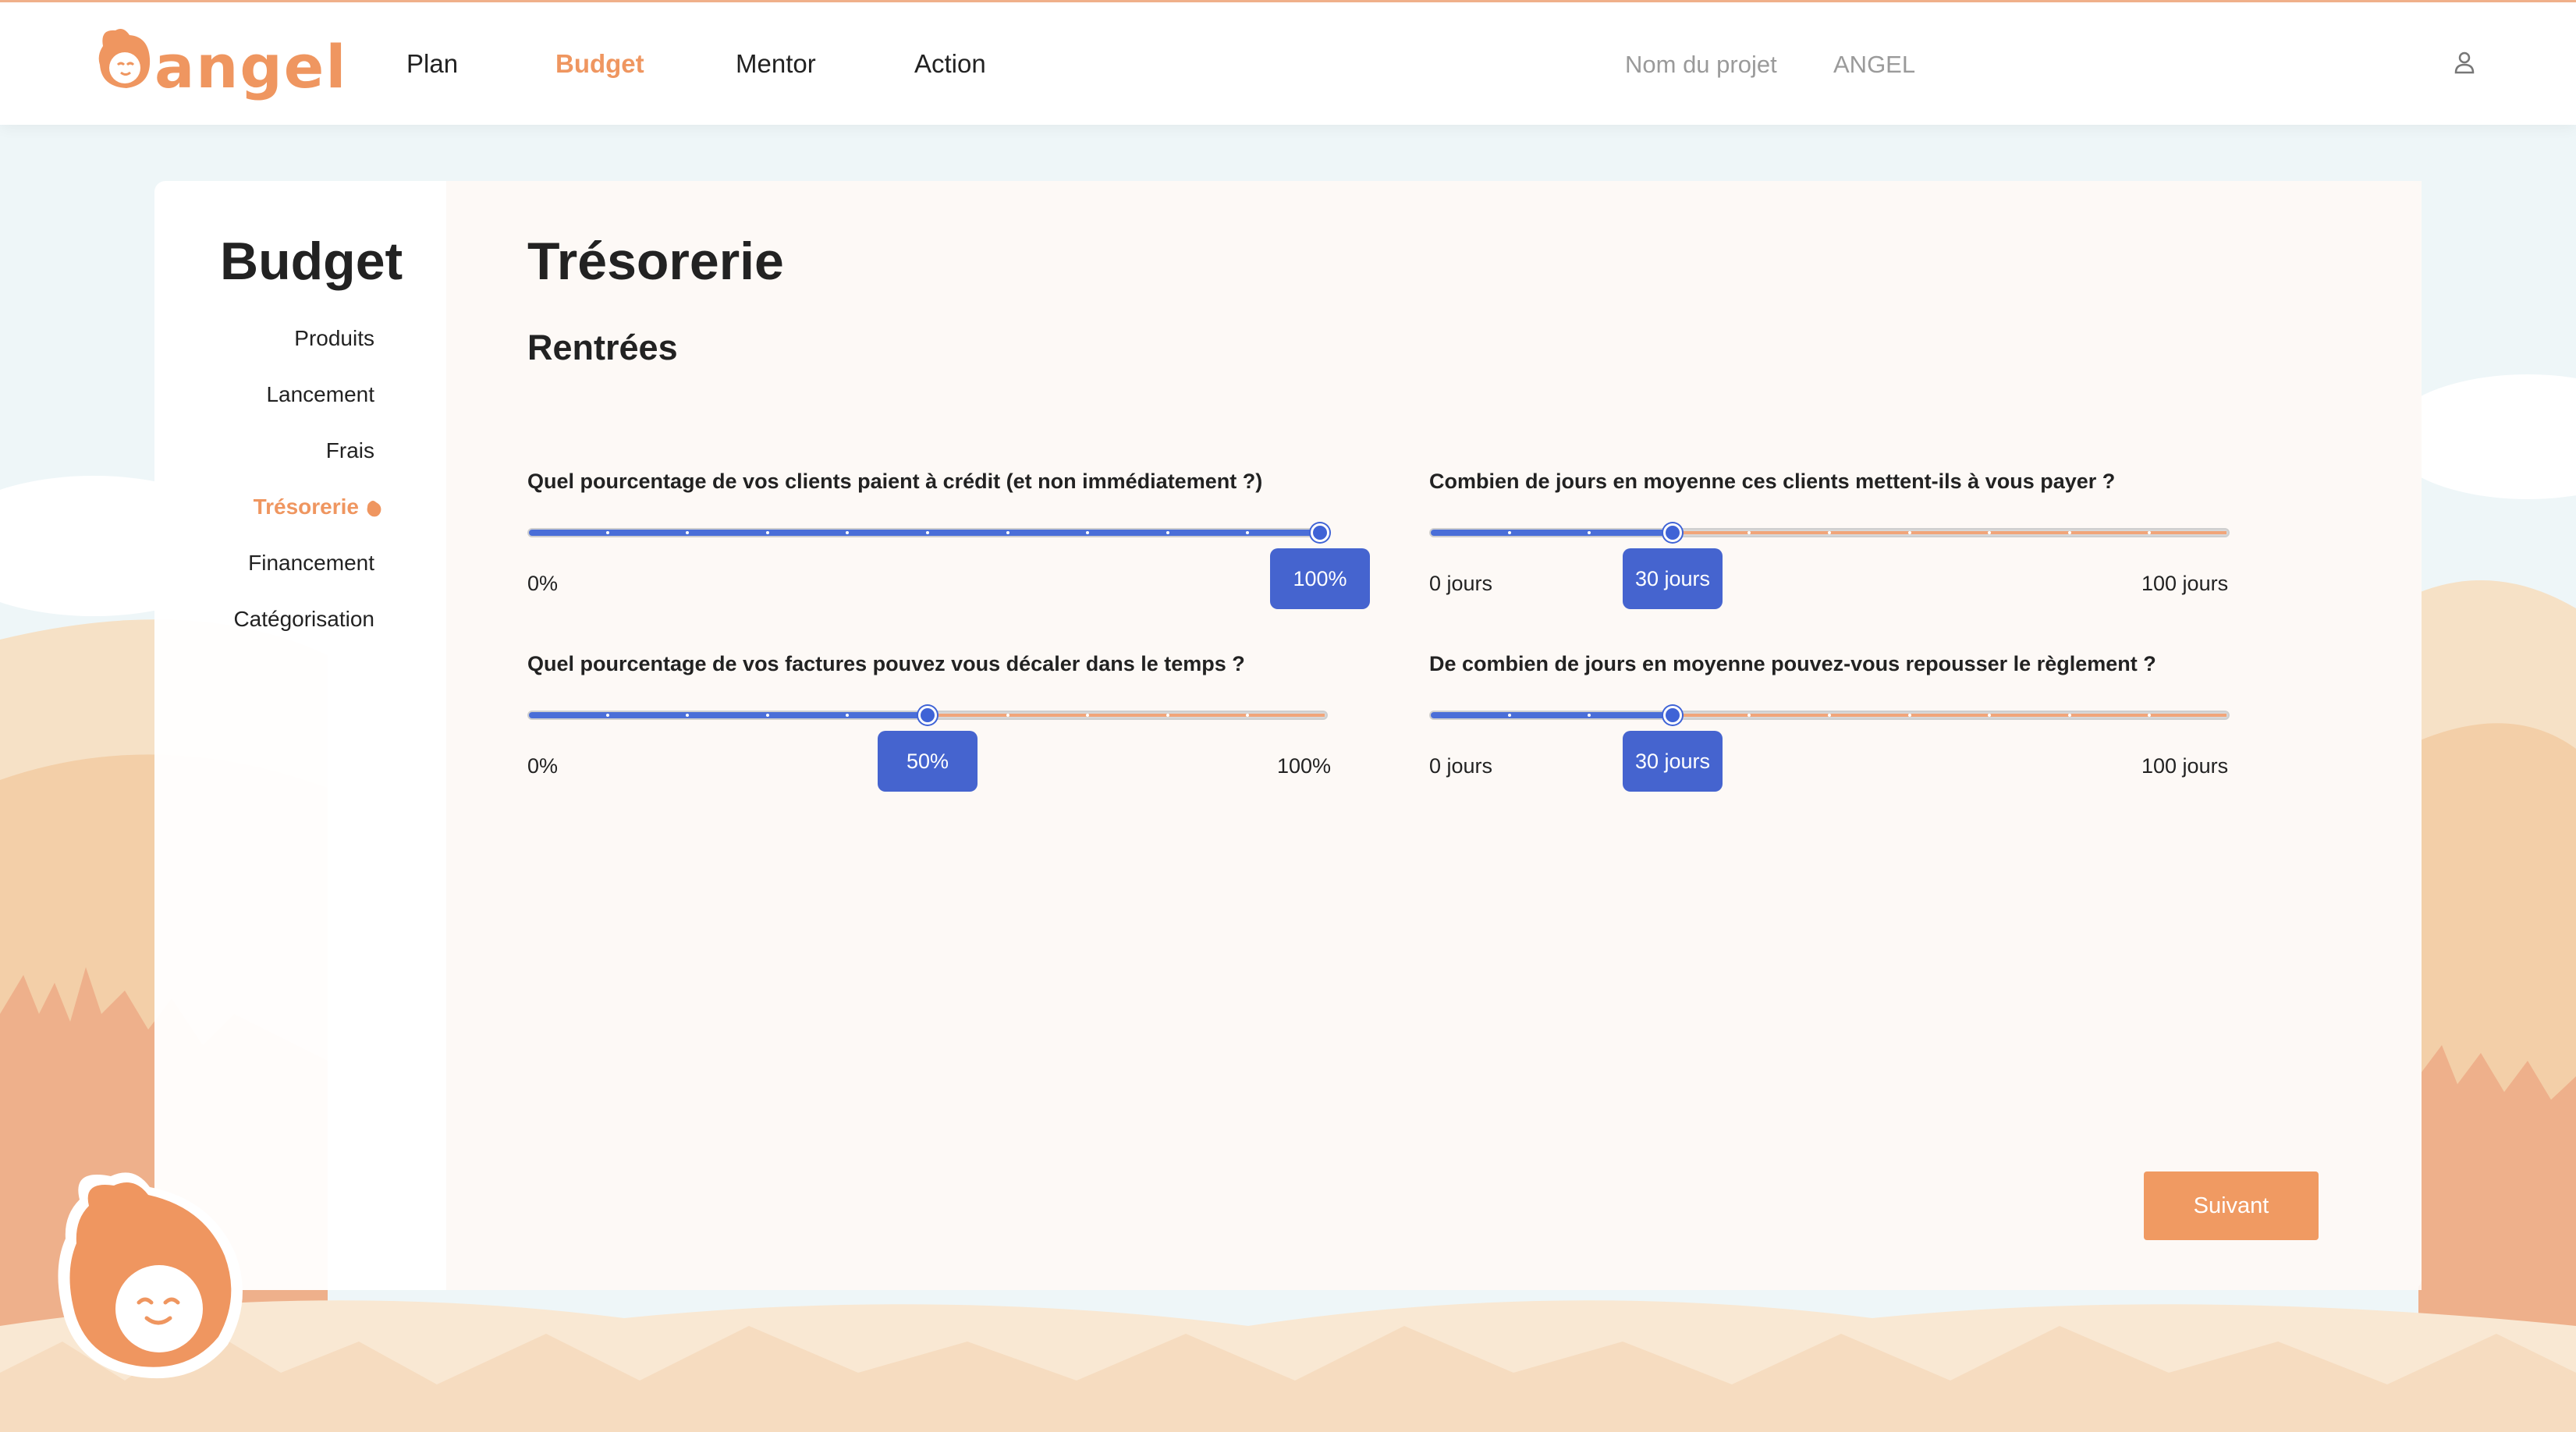 The width and height of the screenshot is (2576, 1432). What do you see at coordinates (303, 620) in the screenshot?
I see `sidebar-item-categorisation: Catégorisation` at bounding box center [303, 620].